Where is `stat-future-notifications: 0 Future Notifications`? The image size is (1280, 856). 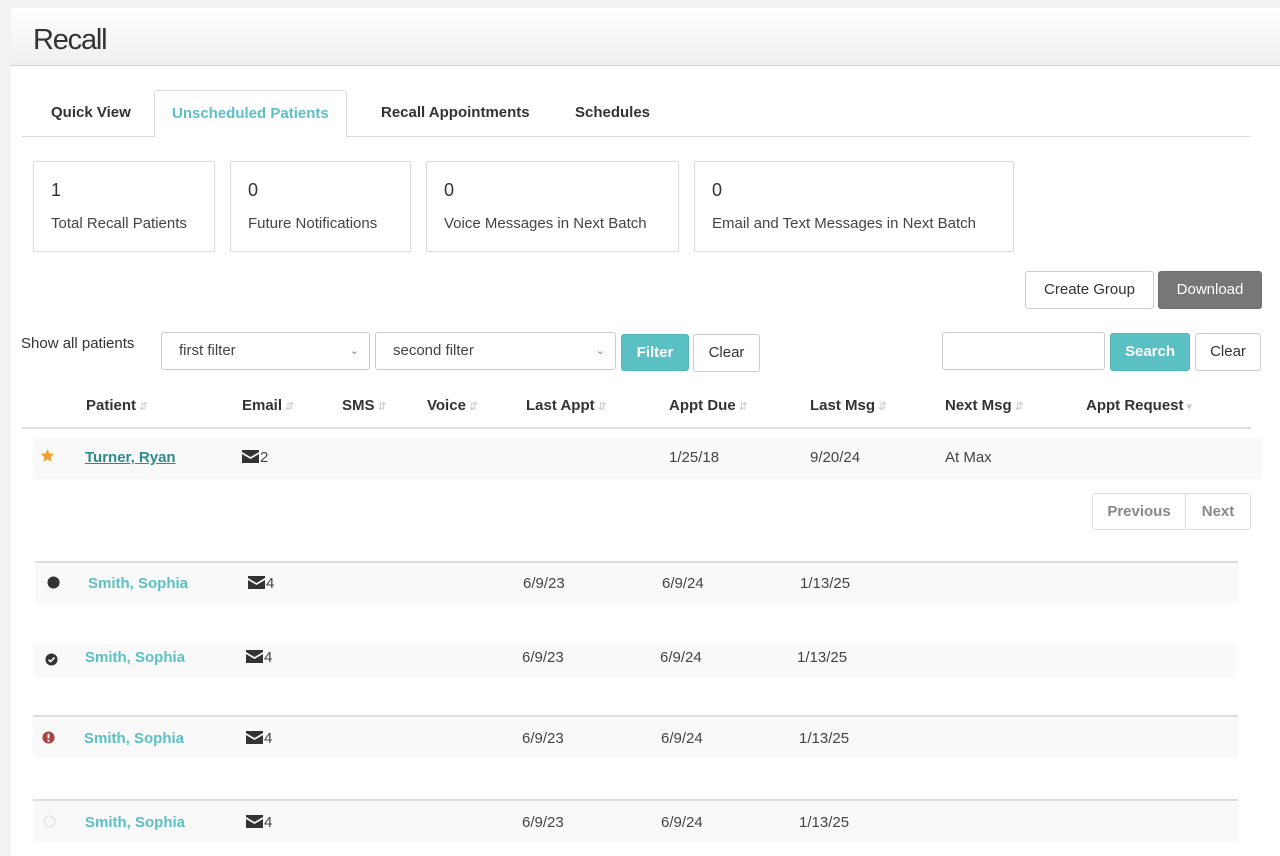 stat-future-notifications: 0 Future Notifications is located at coordinates (320, 206).